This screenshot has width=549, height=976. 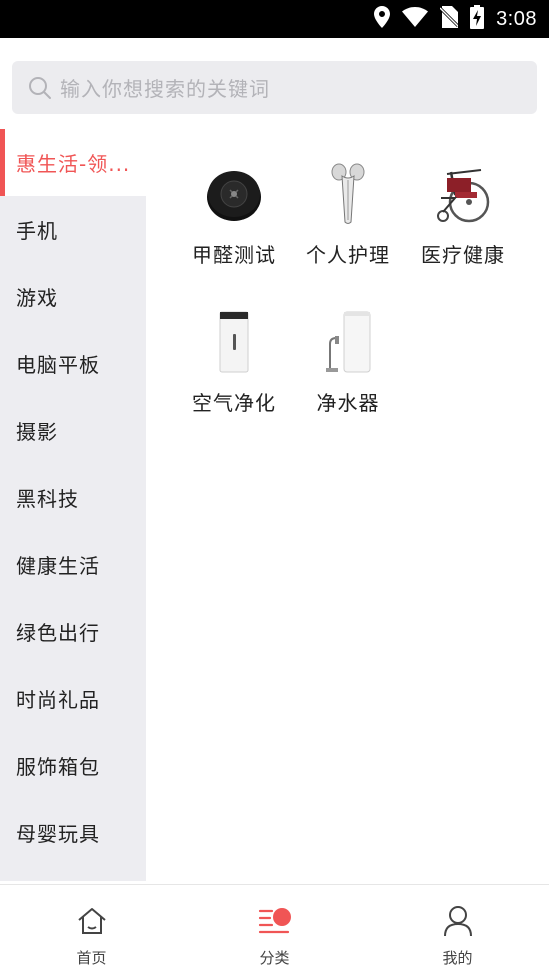 I want to click on sidebar-item-apparel-bags: 服饰箱包, so click(x=73, y=765).